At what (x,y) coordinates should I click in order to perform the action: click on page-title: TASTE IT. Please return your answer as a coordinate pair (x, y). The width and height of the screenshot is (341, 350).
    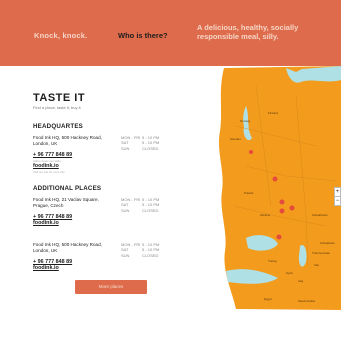
    Looking at the image, I should click on (59, 98).